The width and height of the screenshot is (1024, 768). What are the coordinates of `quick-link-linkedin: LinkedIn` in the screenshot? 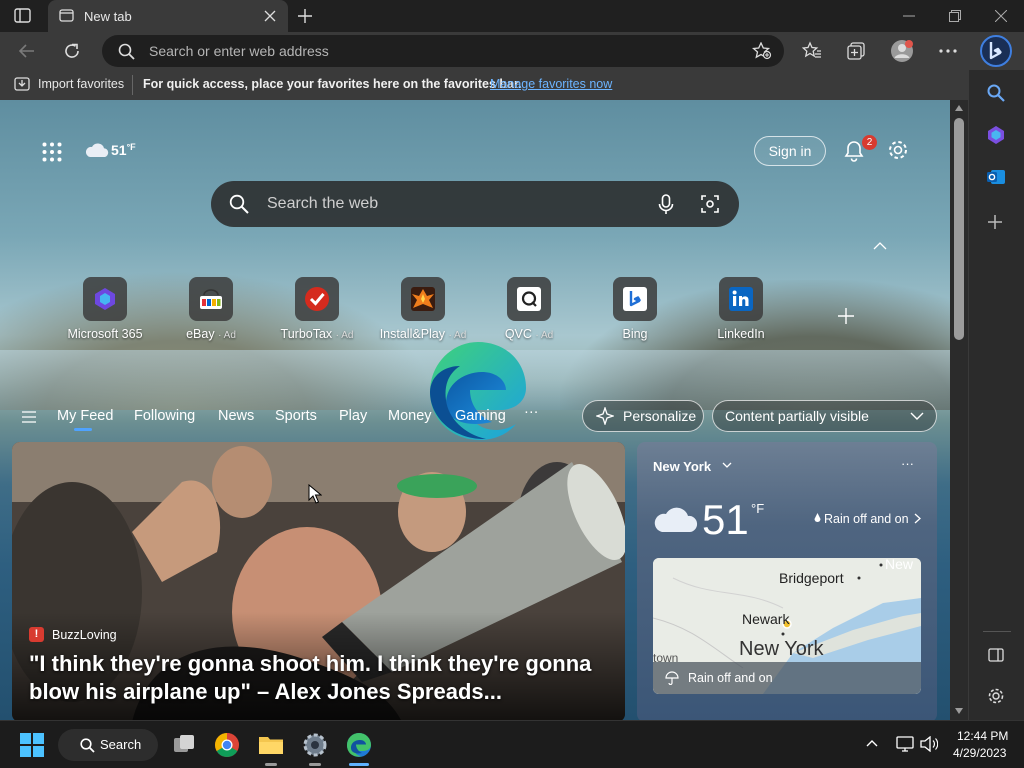 It's located at (741, 309).